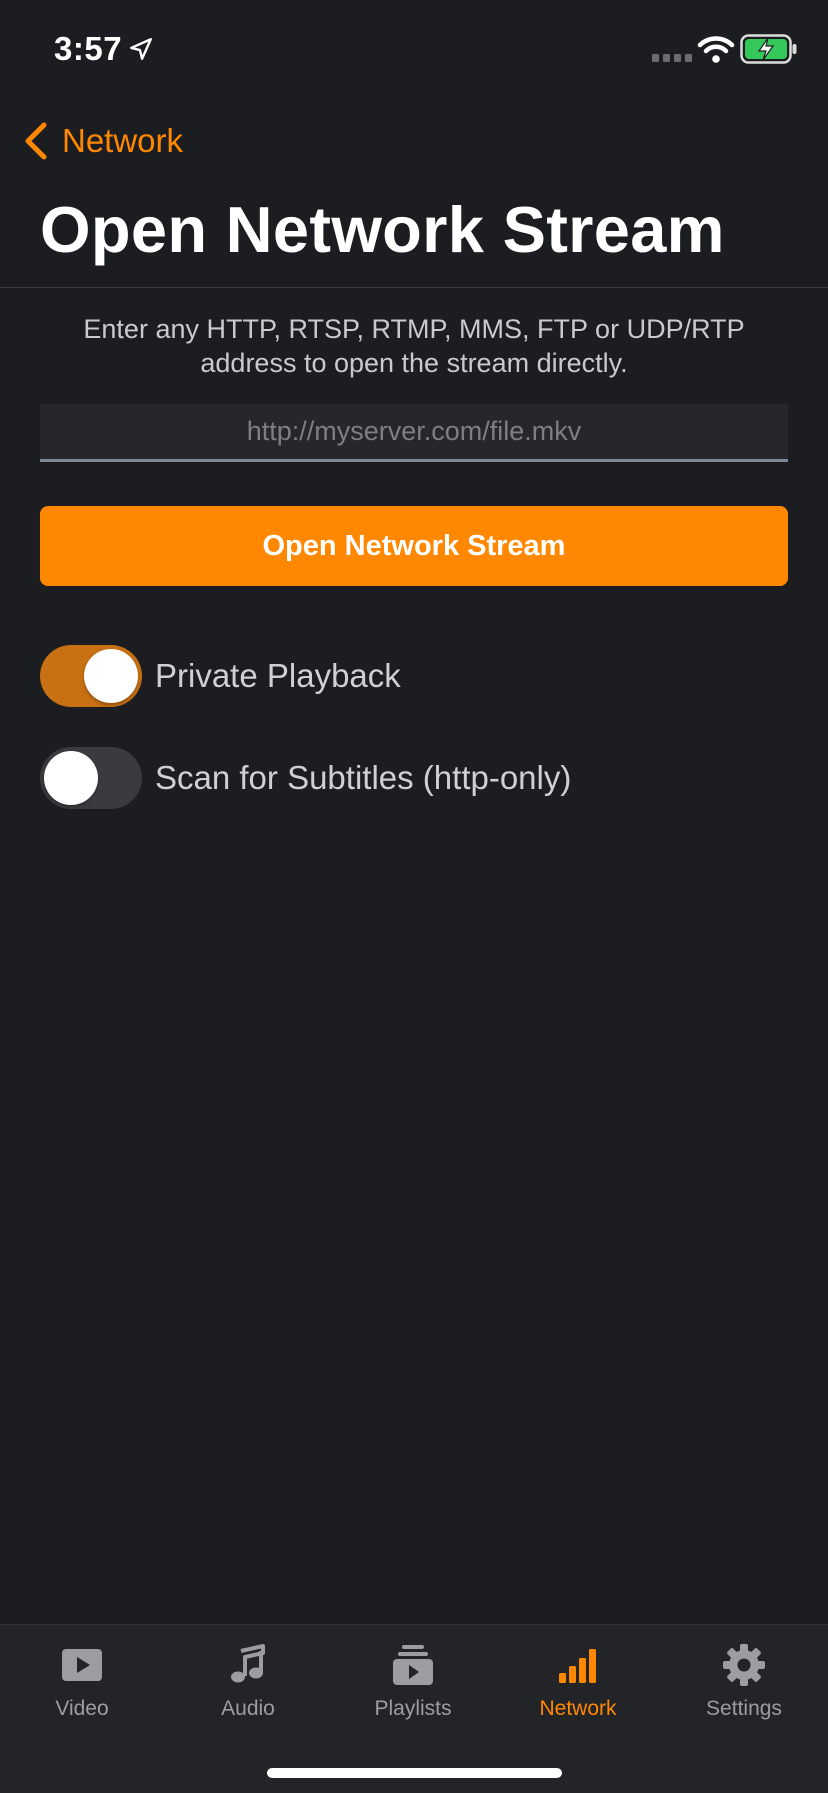  What do you see at coordinates (414, 287) in the screenshot?
I see `title-divider` at bounding box center [414, 287].